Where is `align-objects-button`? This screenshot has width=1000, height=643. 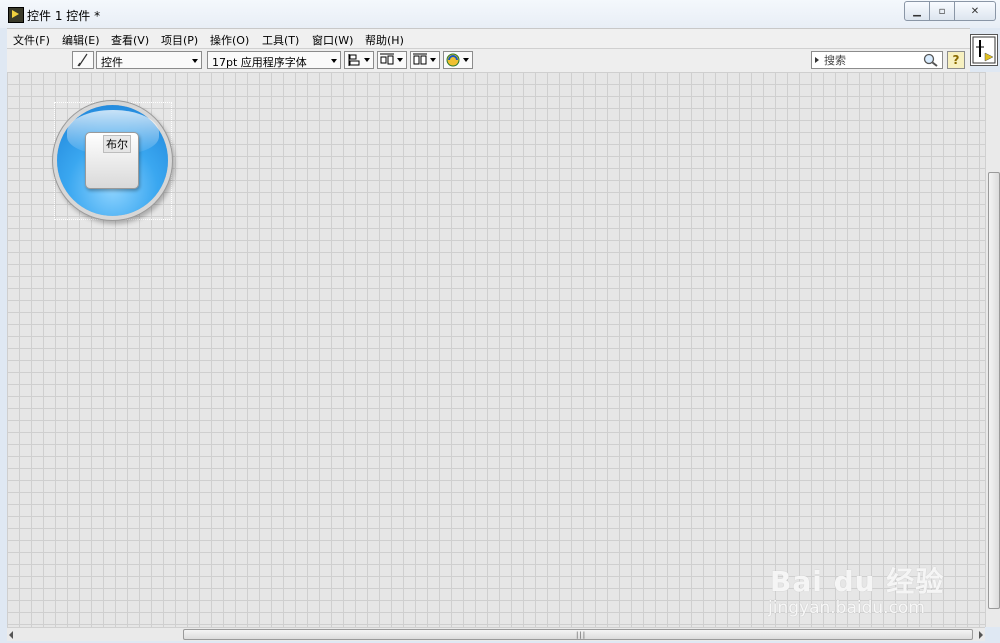 align-objects-button is located at coordinates (359, 60).